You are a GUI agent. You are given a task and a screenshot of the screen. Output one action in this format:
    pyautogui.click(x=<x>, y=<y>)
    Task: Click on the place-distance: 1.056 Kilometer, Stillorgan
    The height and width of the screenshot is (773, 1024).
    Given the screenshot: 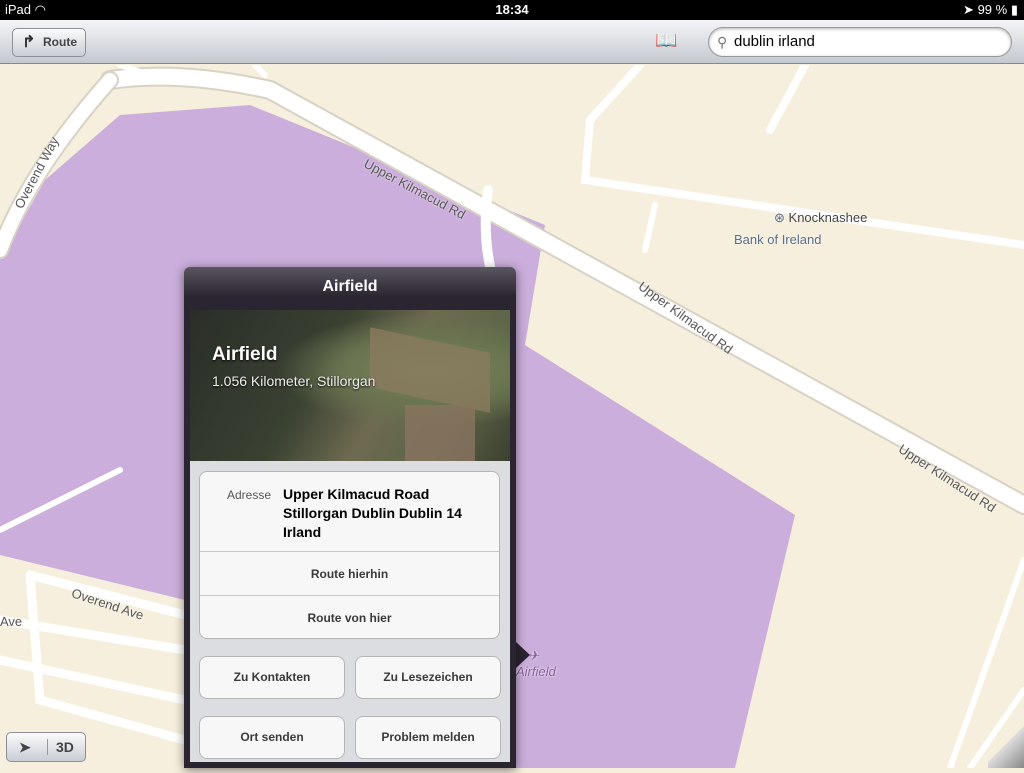 What is the action you would take?
    pyautogui.click(x=294, y=381)
    